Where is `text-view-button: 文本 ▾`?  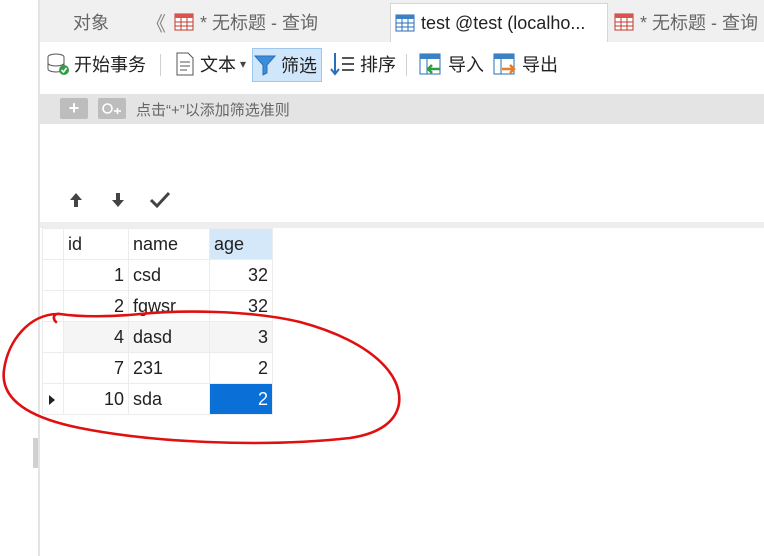 text-view-button: 文本 ▾ is located at coordinates (210, 64).